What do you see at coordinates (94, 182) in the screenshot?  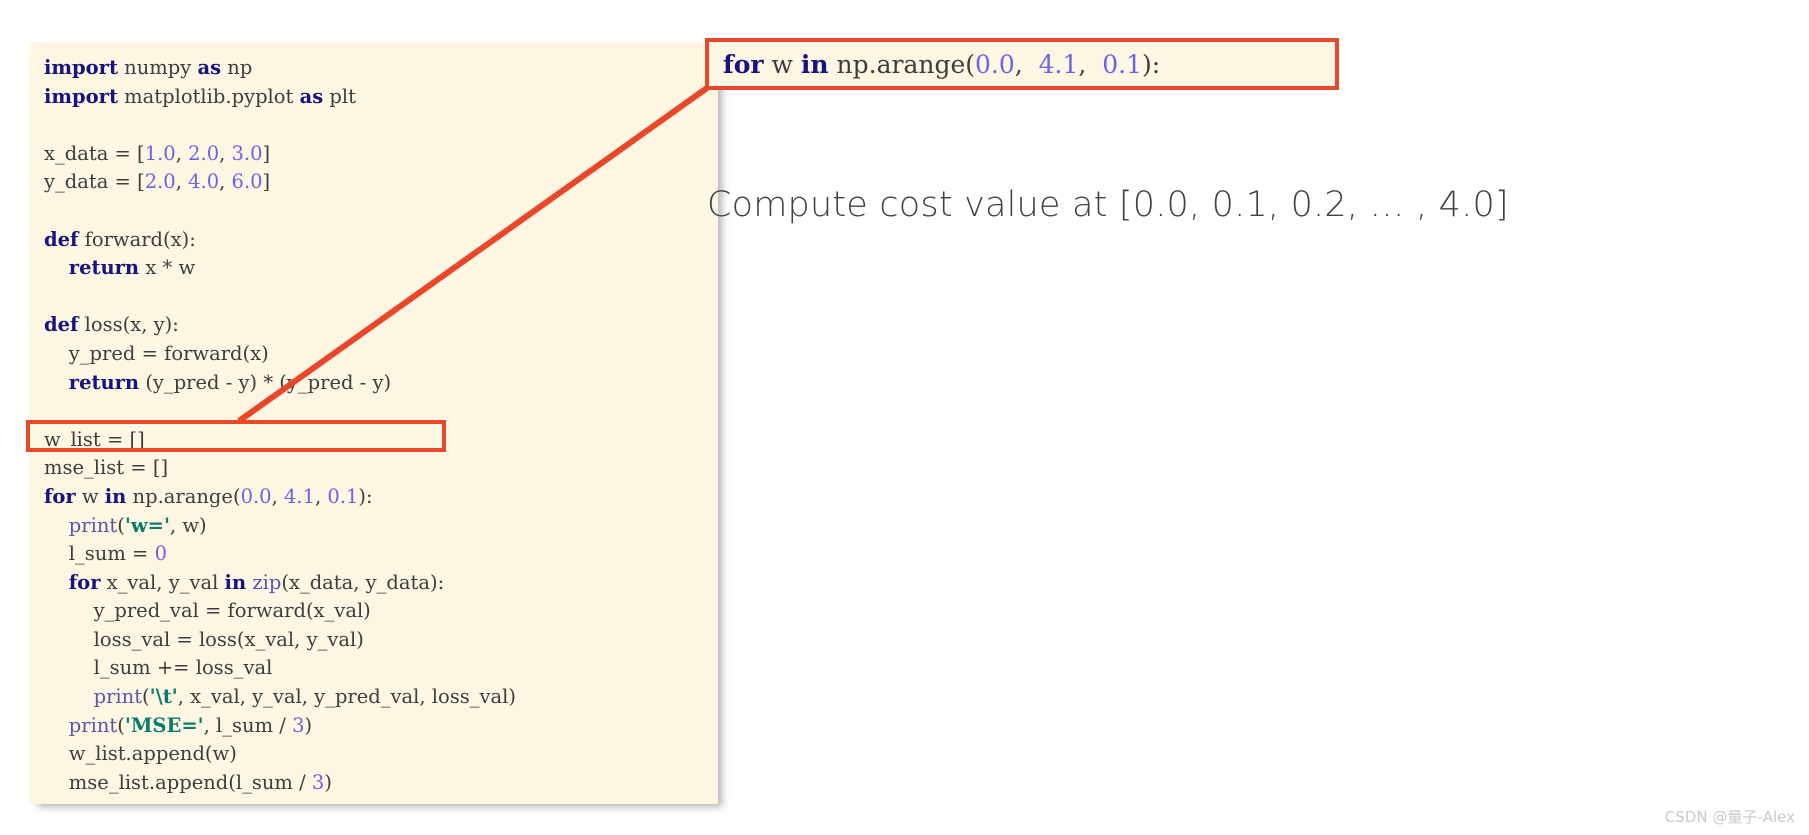 I see `code-token: y_data = [` at bounding box center [94, 182].